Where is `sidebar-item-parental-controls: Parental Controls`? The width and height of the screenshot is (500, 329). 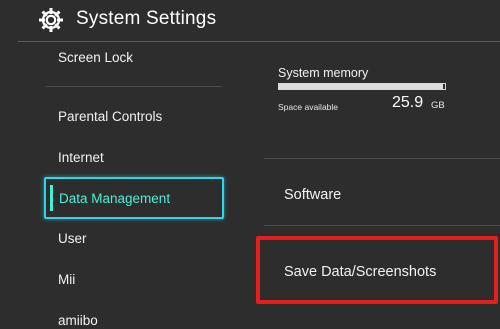 sidebar-item-parental-controls: Parental Controls is located at coordinates (110, 116).